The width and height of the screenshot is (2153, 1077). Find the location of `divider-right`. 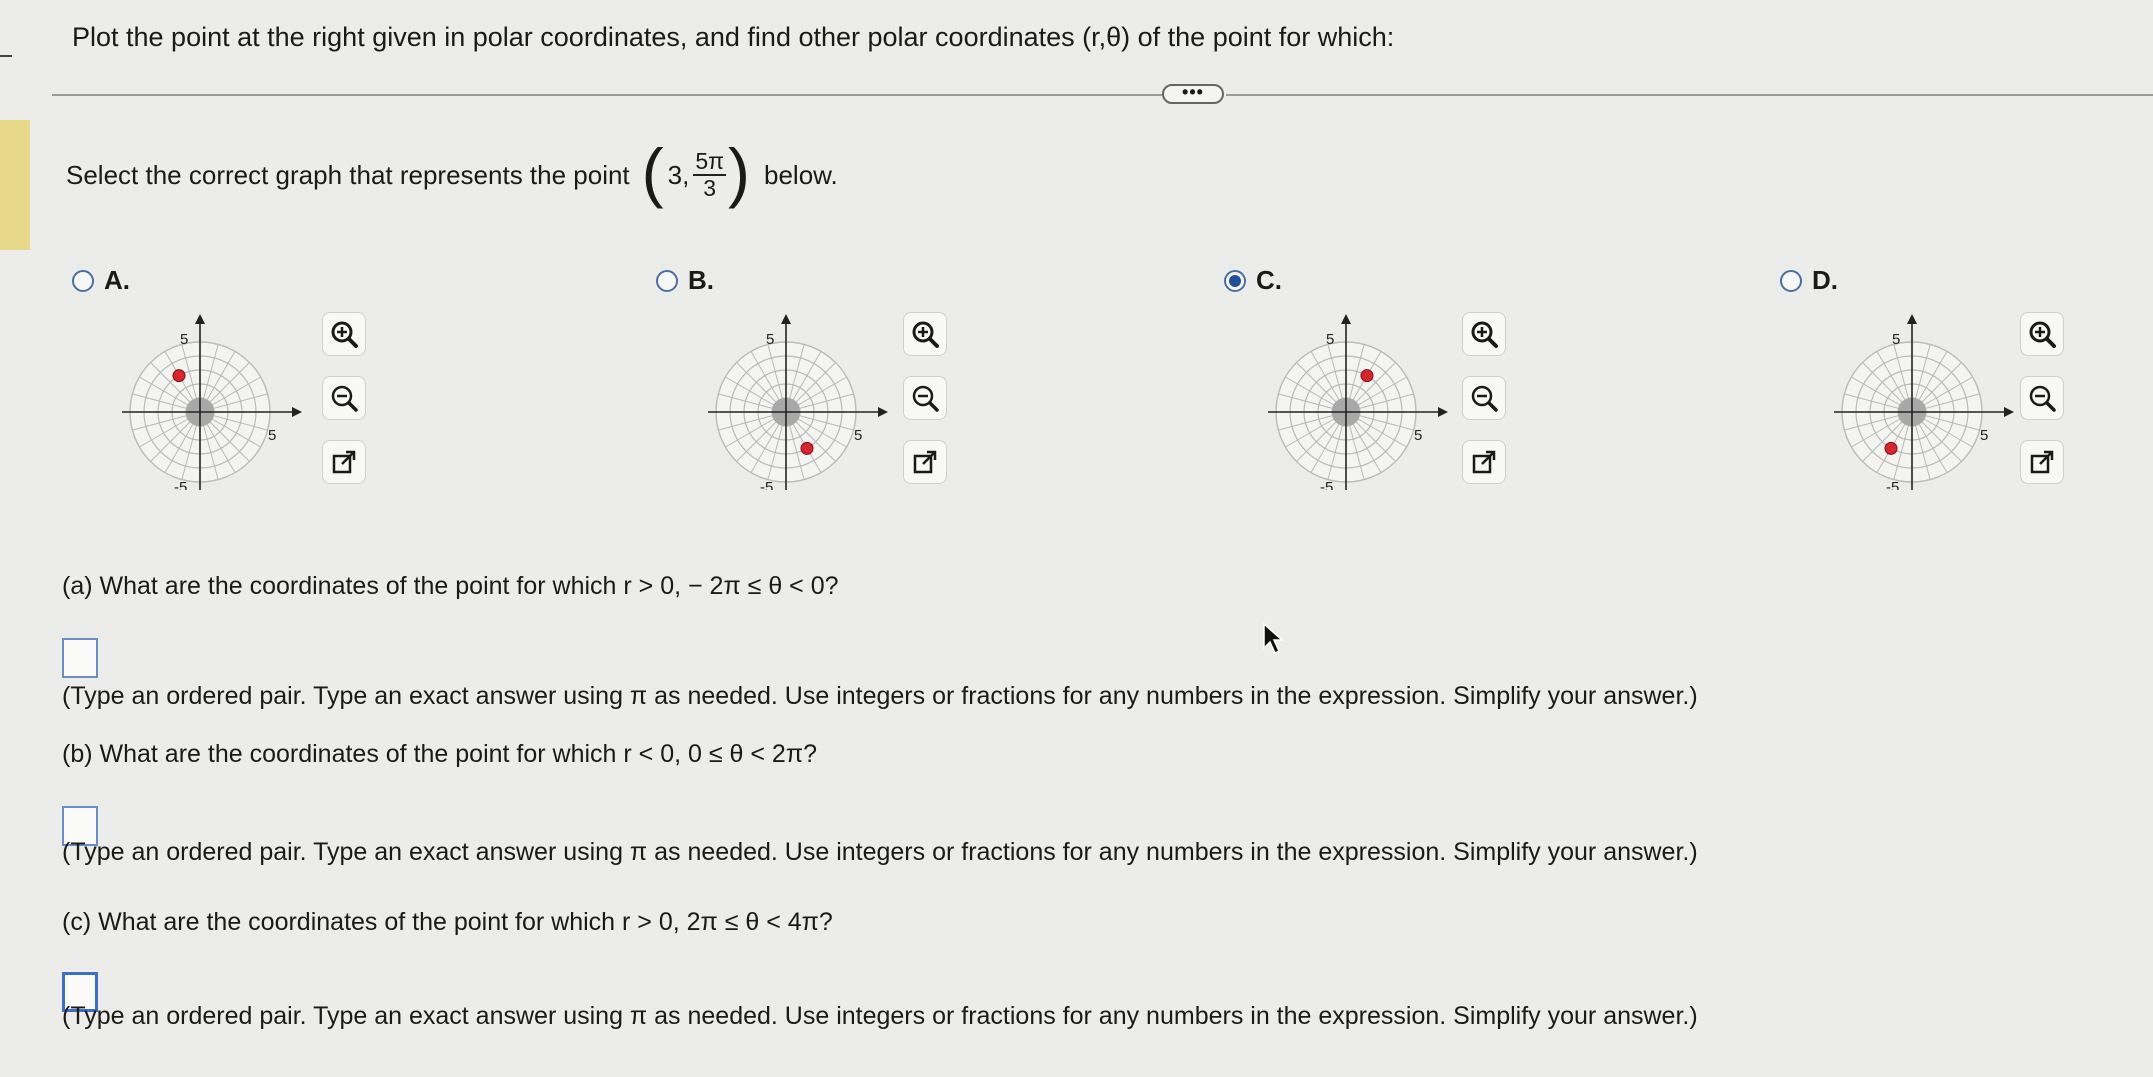

divider-right is located at coordinates (1689, 95).